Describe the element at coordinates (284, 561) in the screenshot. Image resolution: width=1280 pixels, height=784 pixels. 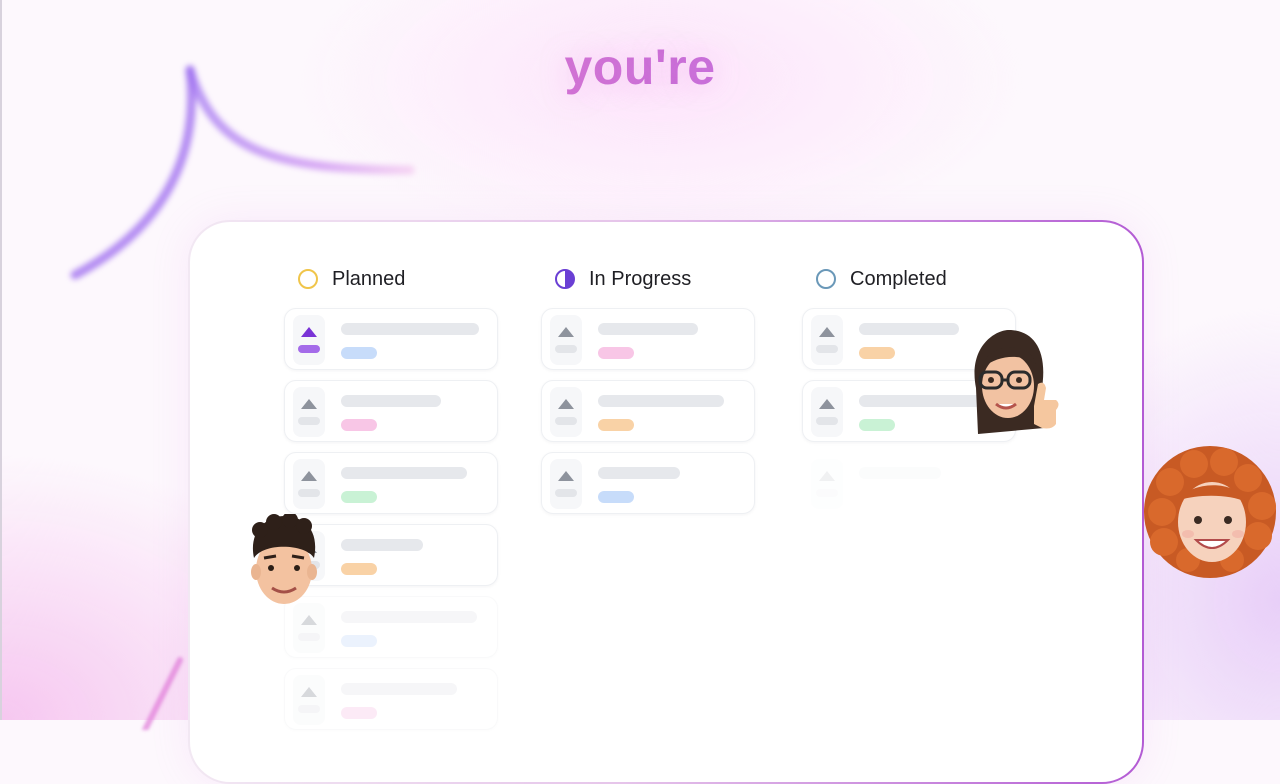
I see `memoji-man-avatar` at that location.